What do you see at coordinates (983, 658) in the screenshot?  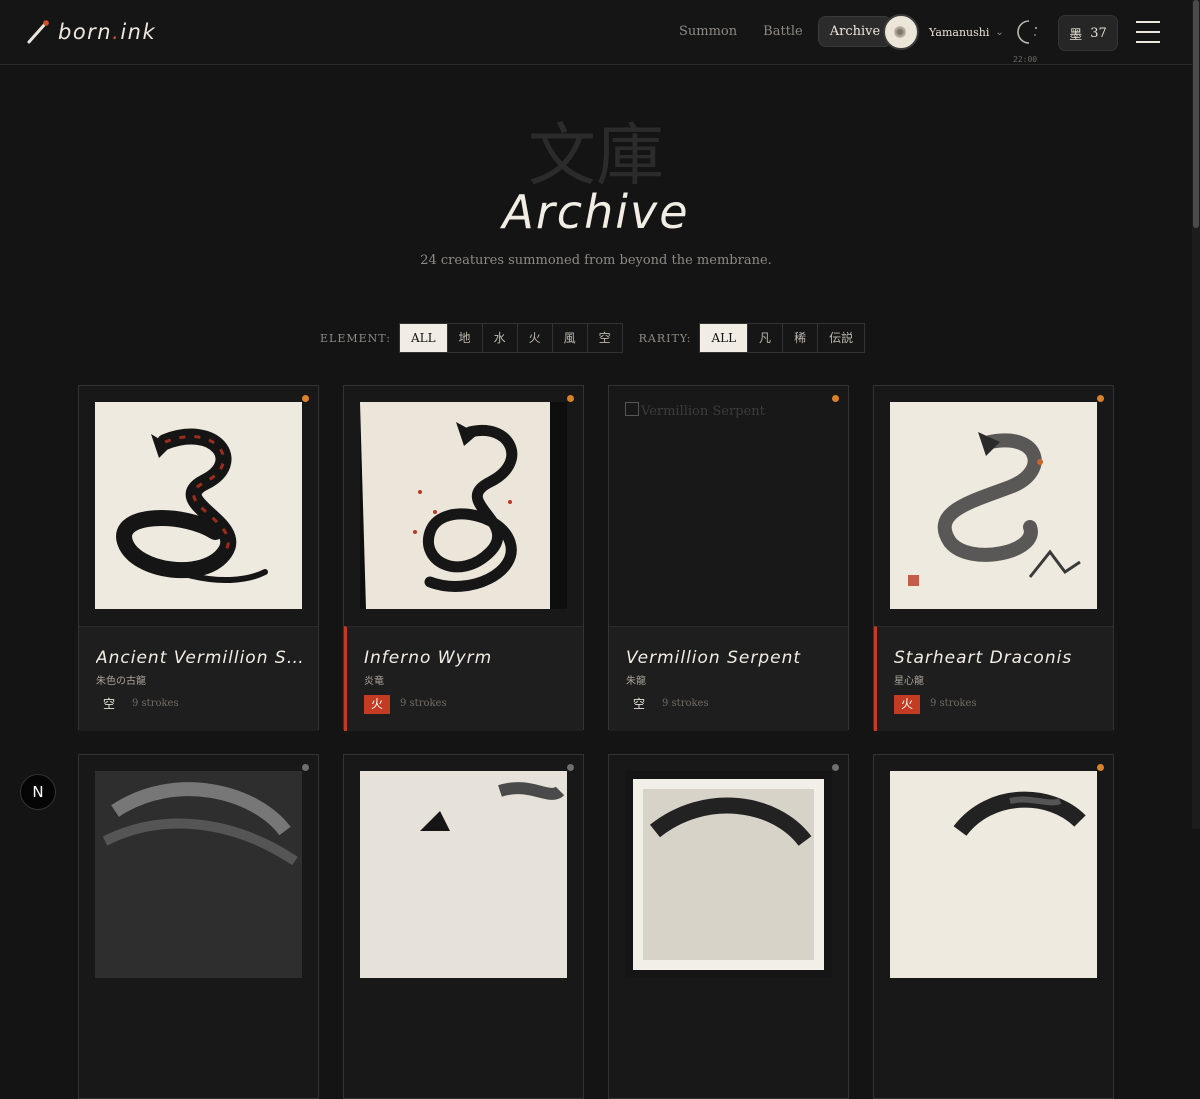 I see `creature-name: Starheart Draconis` at bounding box center [983, 658].